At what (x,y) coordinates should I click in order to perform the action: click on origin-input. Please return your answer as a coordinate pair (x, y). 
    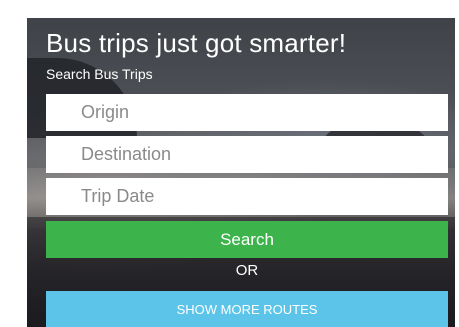
    Looking at the image, I should click on (247, 112).